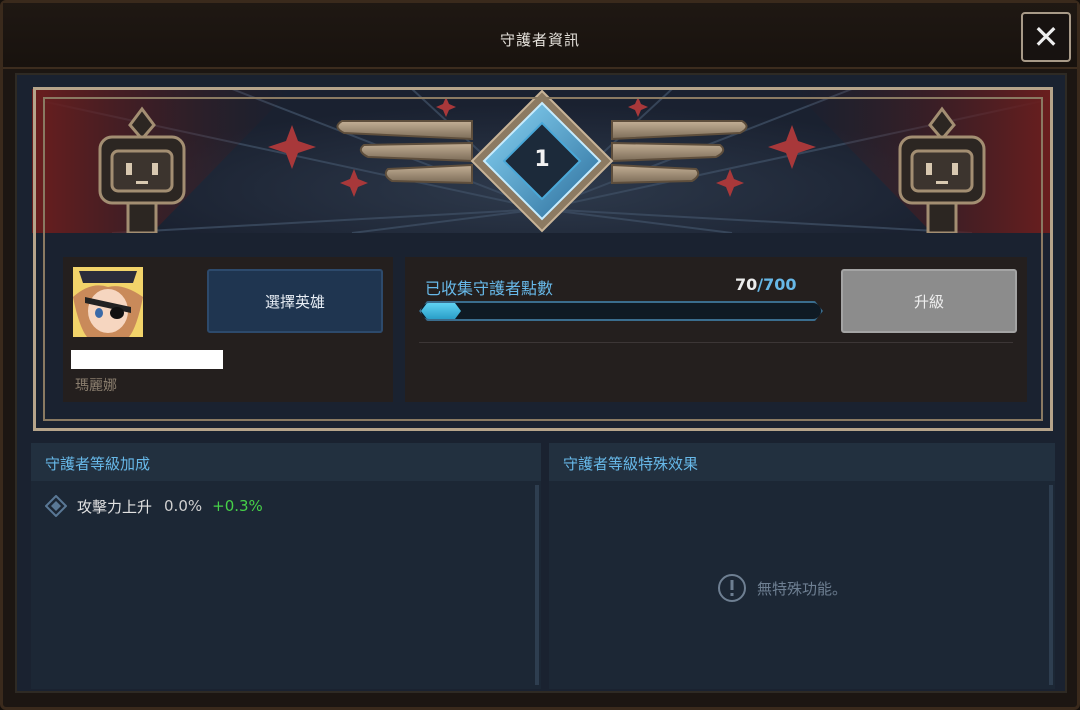 The width and height of the screenshot is (1080, 710). Describe the element at coordinates (780, 284) in the screenshot. I see `points-max: 700` at that location.